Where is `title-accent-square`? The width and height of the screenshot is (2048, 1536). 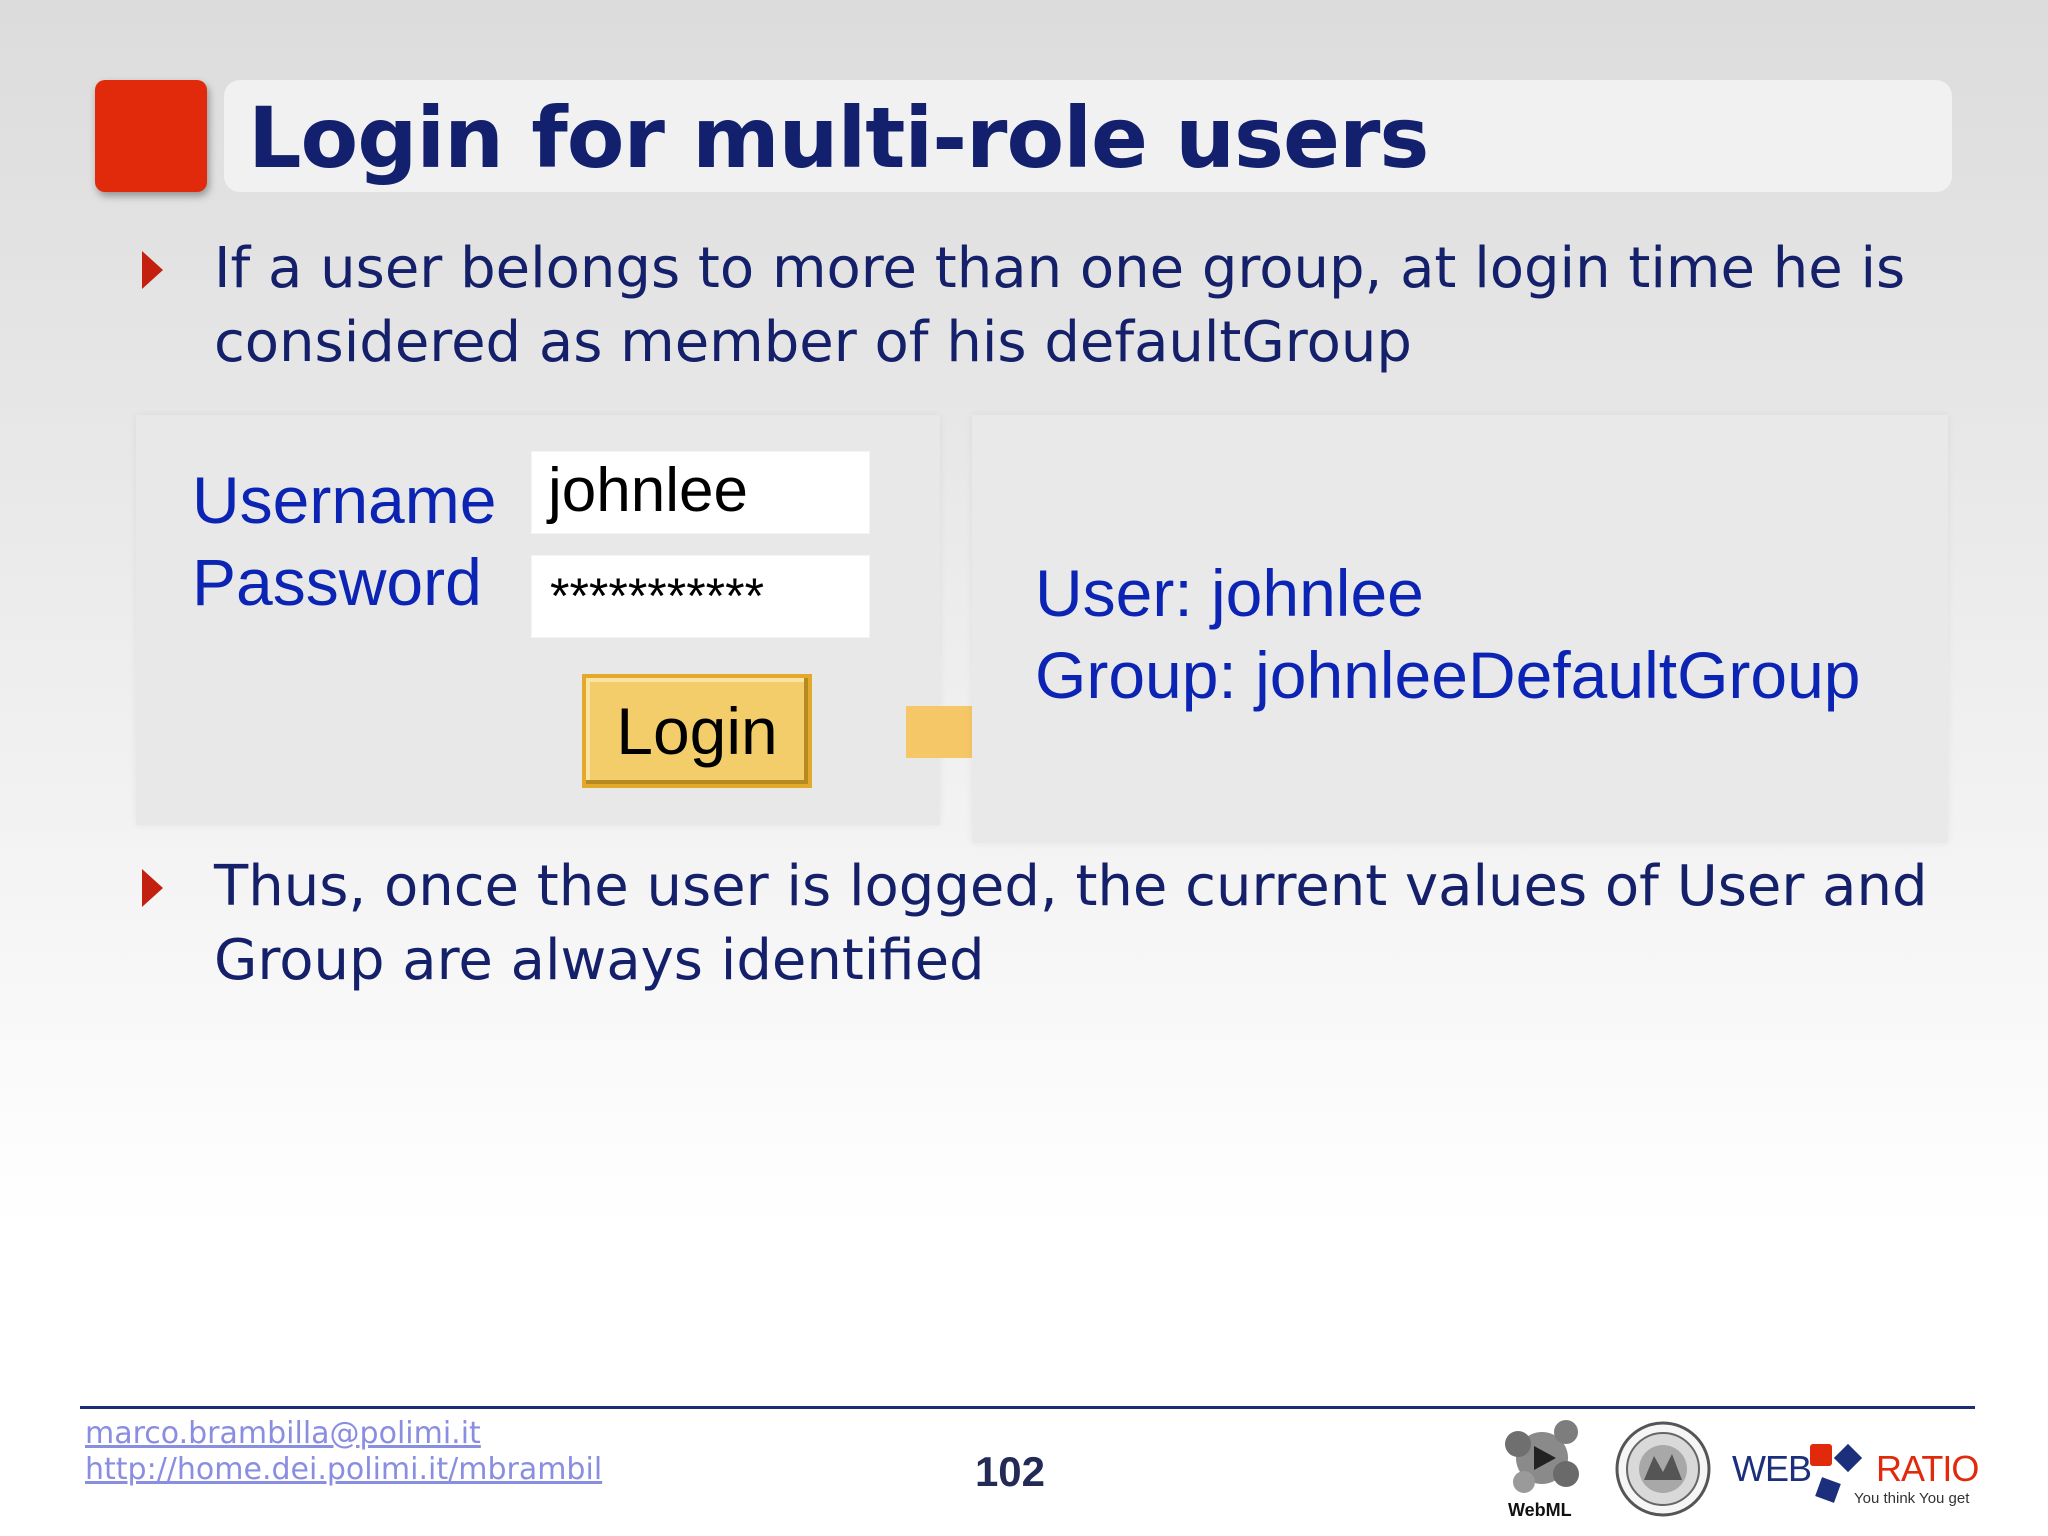
title-accent-square is located at coordinates (151, 136).